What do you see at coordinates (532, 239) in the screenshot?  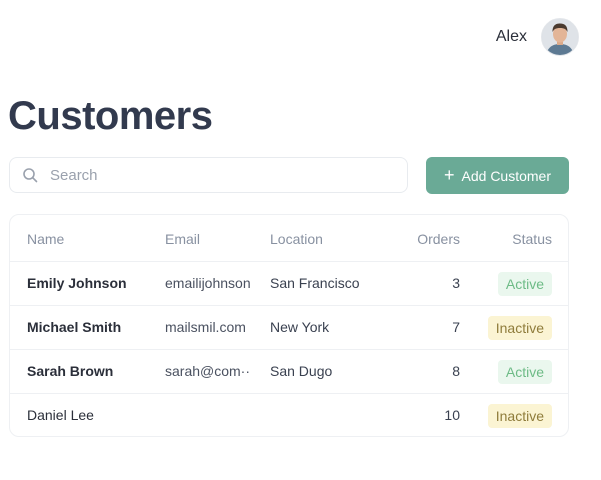 I see `column-header-status: Status` at bounding box center [532, 239].